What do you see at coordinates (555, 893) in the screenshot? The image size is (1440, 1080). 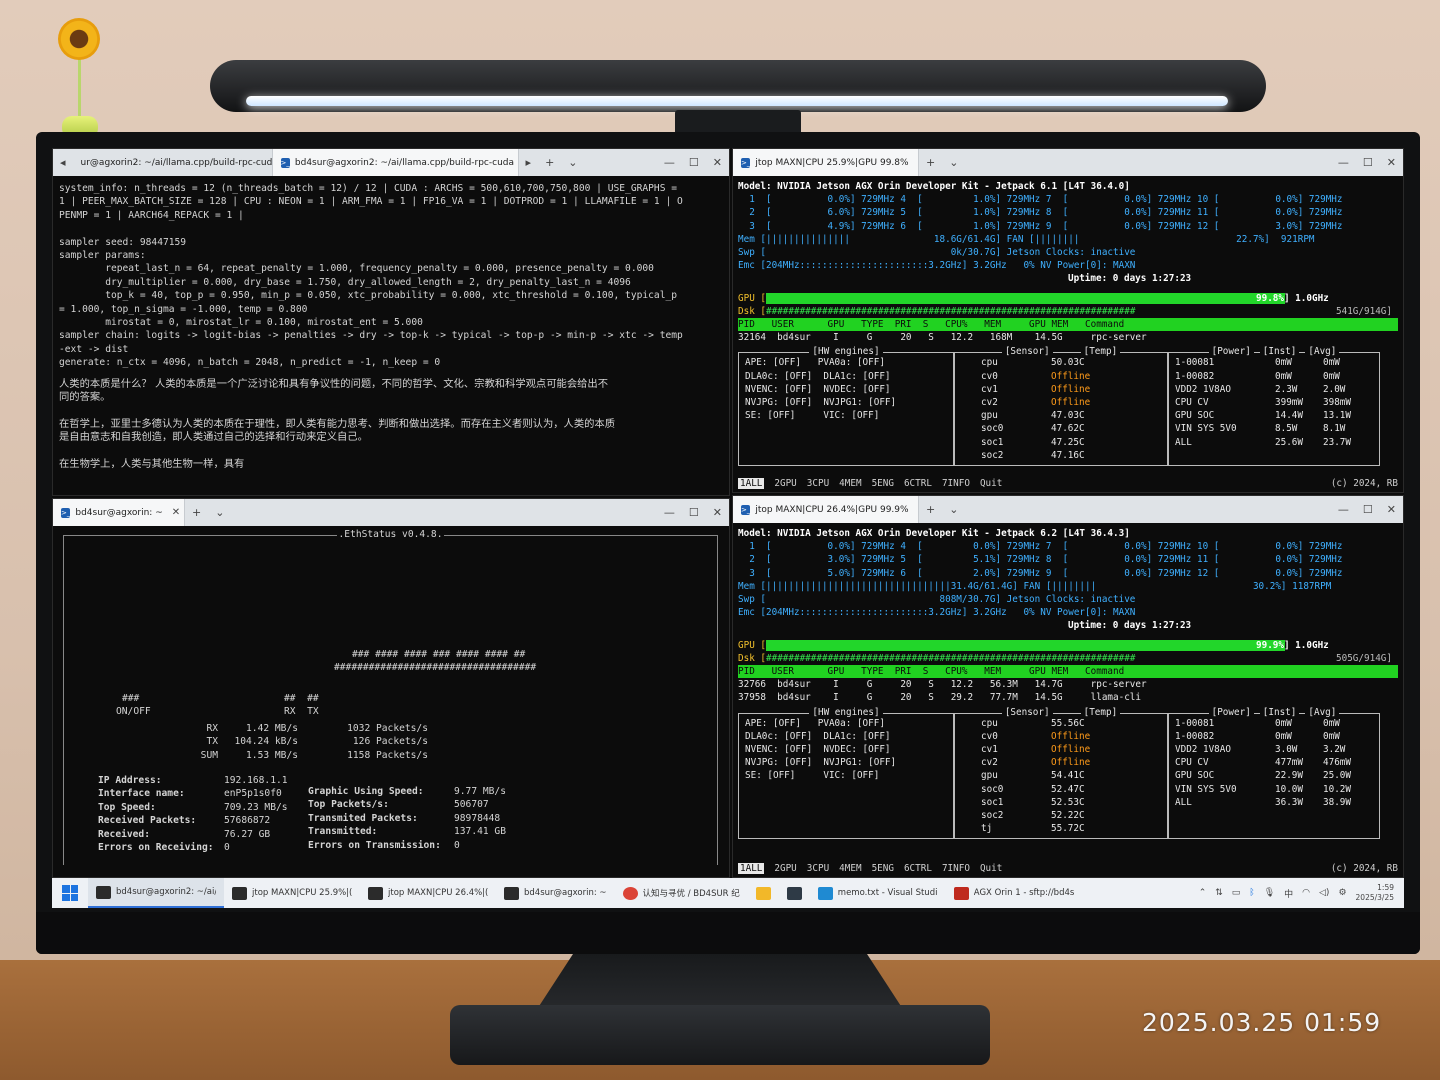 I see `taskbar-item: bd4sur@agxorin: ~` at bounding box center [555, 893].